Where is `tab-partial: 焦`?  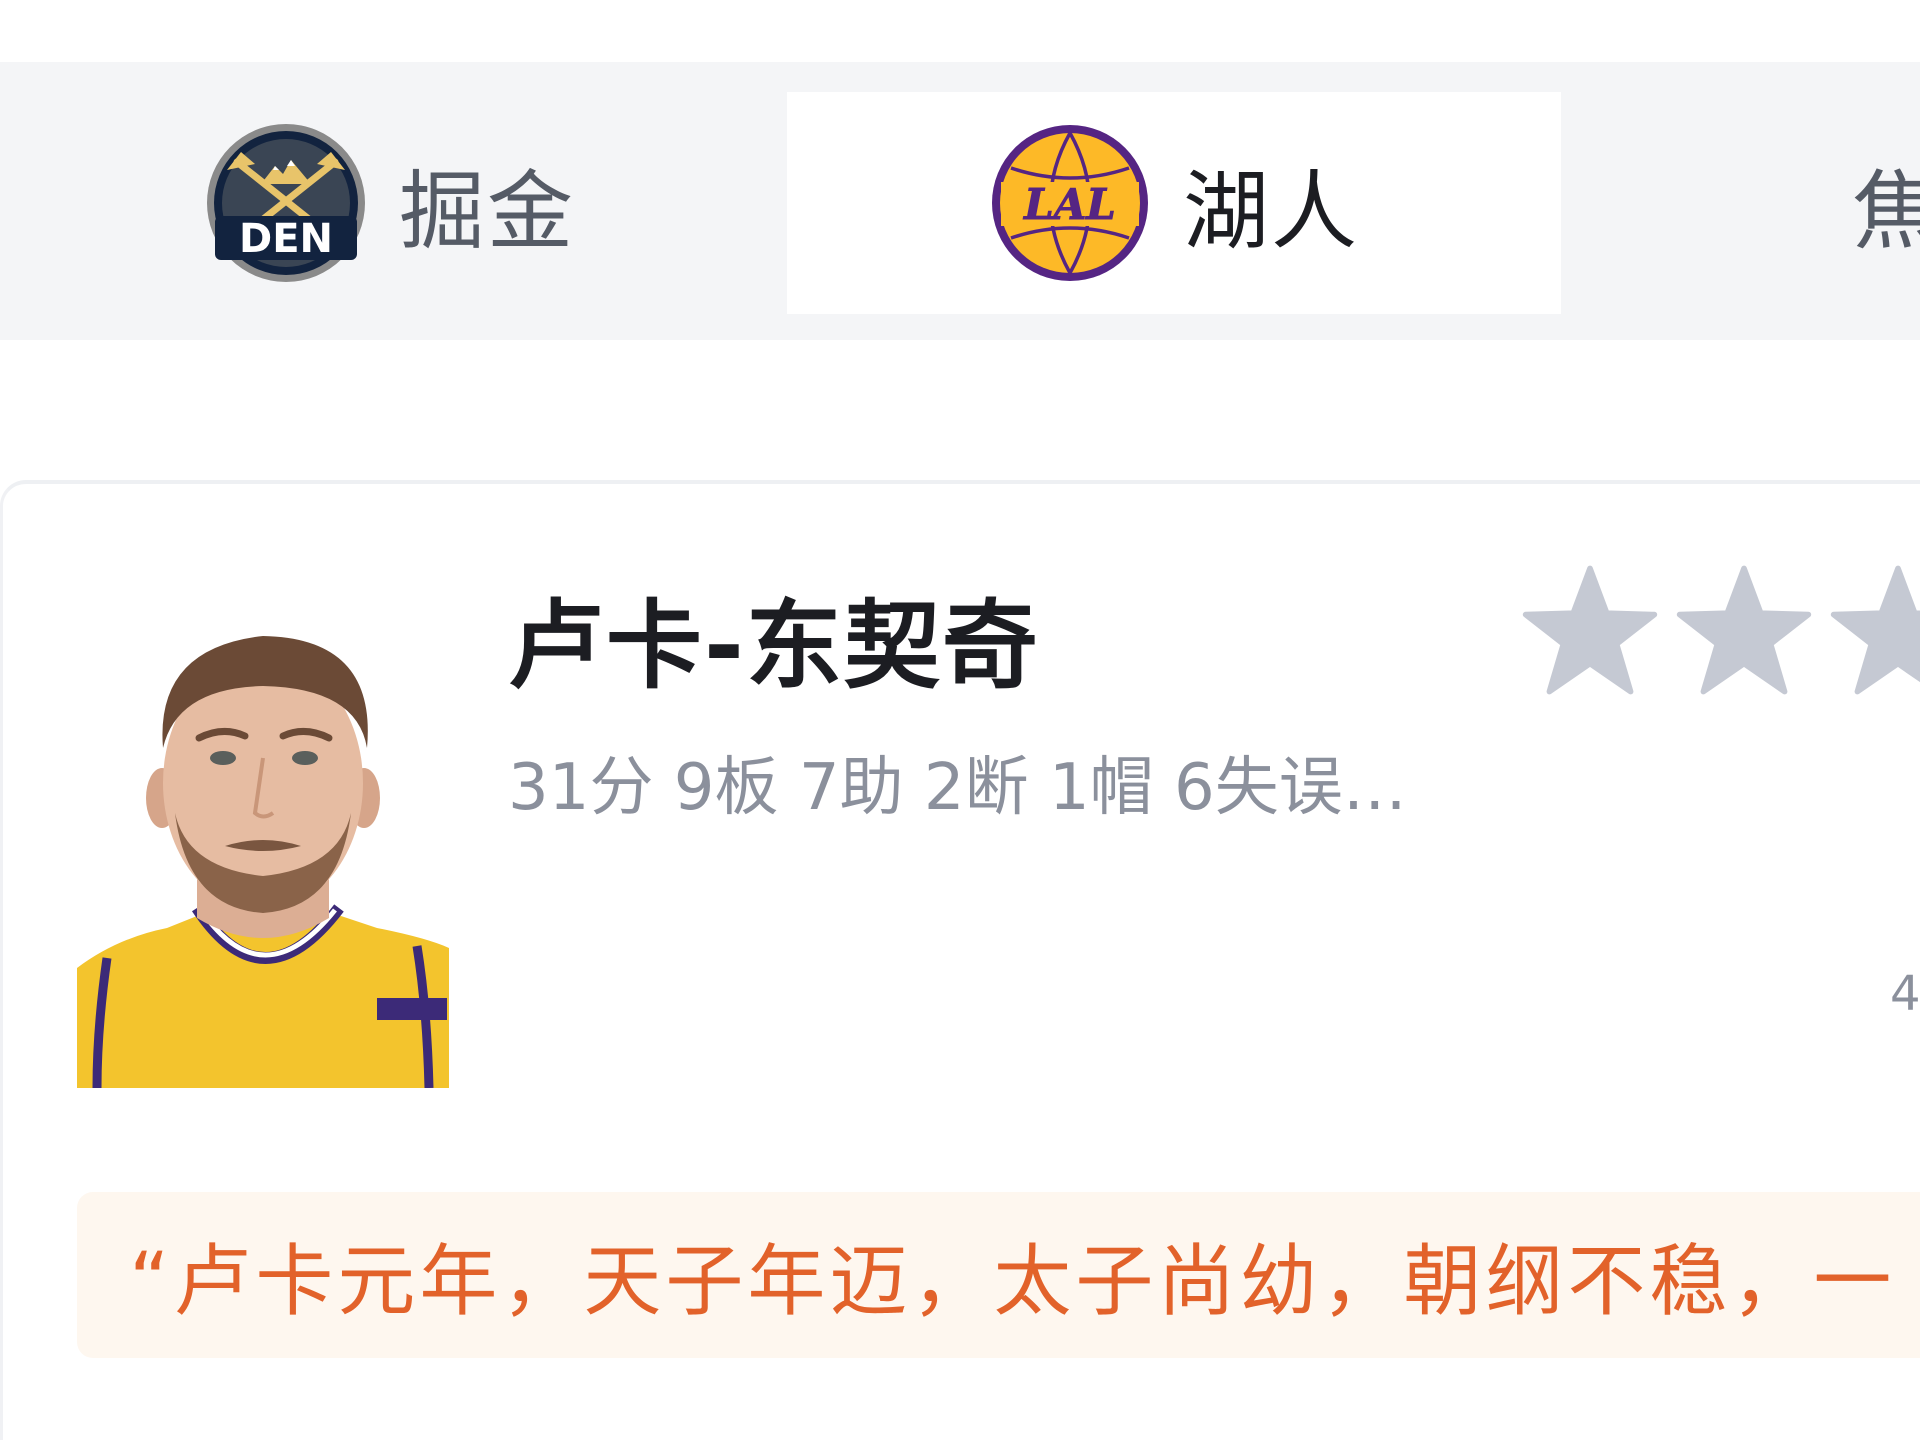 tab-partial: 焦 is located at coordinates (1886, 203).